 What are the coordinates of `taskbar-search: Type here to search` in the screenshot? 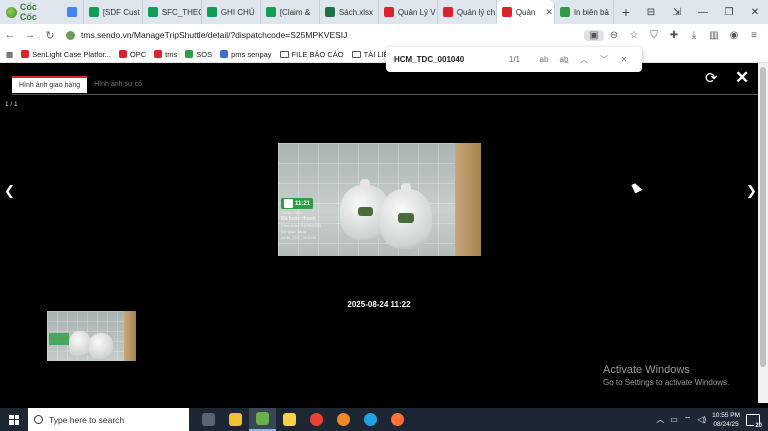 It's located at (108, 419).